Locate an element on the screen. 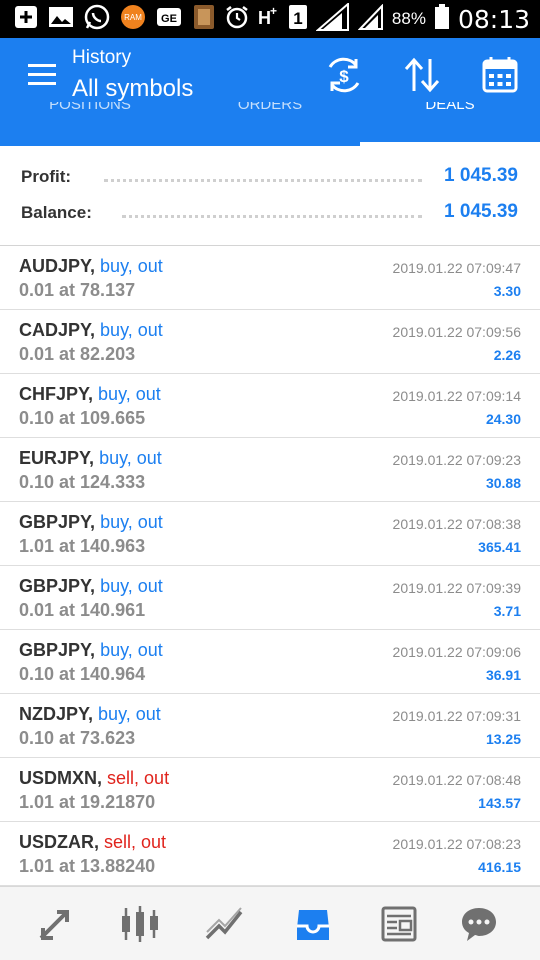 The image size is (540, 960). deal-time: 2019.01.22 07:08:38 is located at coordinates (456, 524).